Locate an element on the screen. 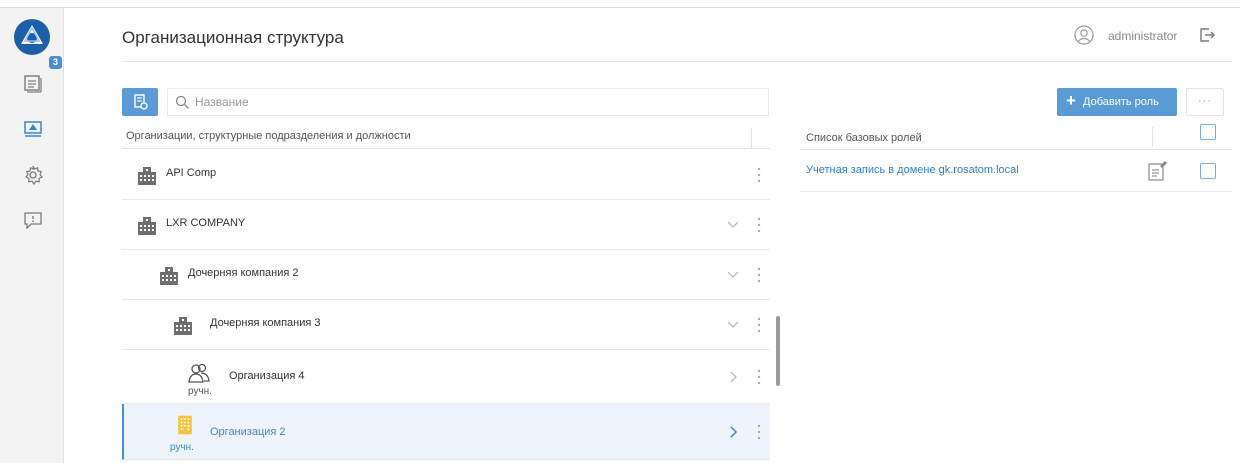 Image resolution: width=1240 pixels, height=463 pixels. plus-icon: + is located at coordinates (1071, 100).